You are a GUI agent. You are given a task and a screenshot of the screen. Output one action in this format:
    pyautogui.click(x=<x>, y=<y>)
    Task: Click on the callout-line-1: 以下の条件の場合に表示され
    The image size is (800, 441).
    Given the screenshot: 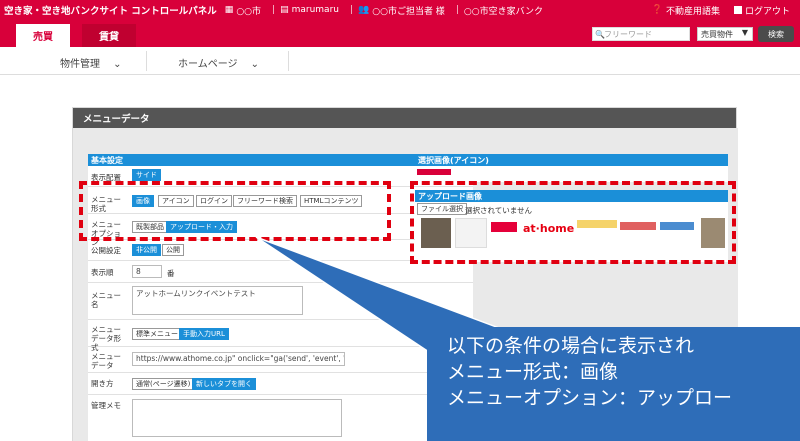 What is the action you would take?
    pyautogui.click(x=571, y=346)
    